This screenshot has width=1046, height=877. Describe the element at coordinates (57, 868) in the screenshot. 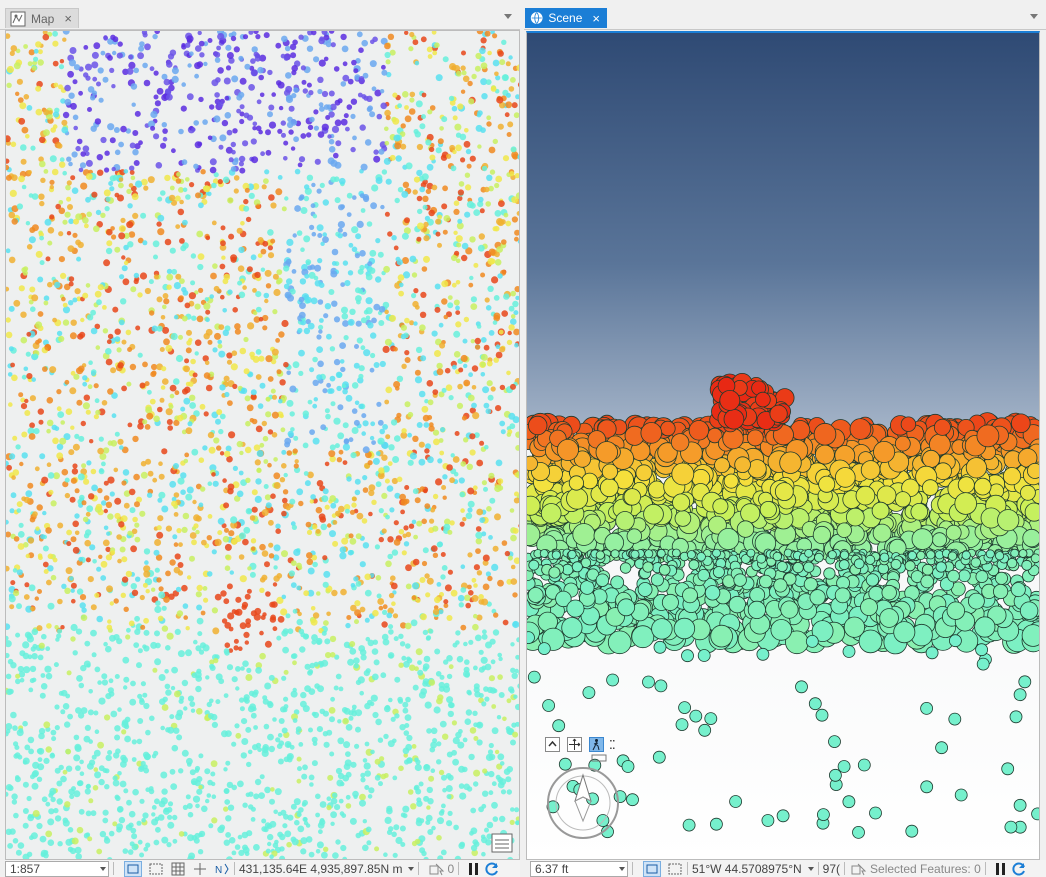

I see `scale-dropdown: 1:857` at that location.